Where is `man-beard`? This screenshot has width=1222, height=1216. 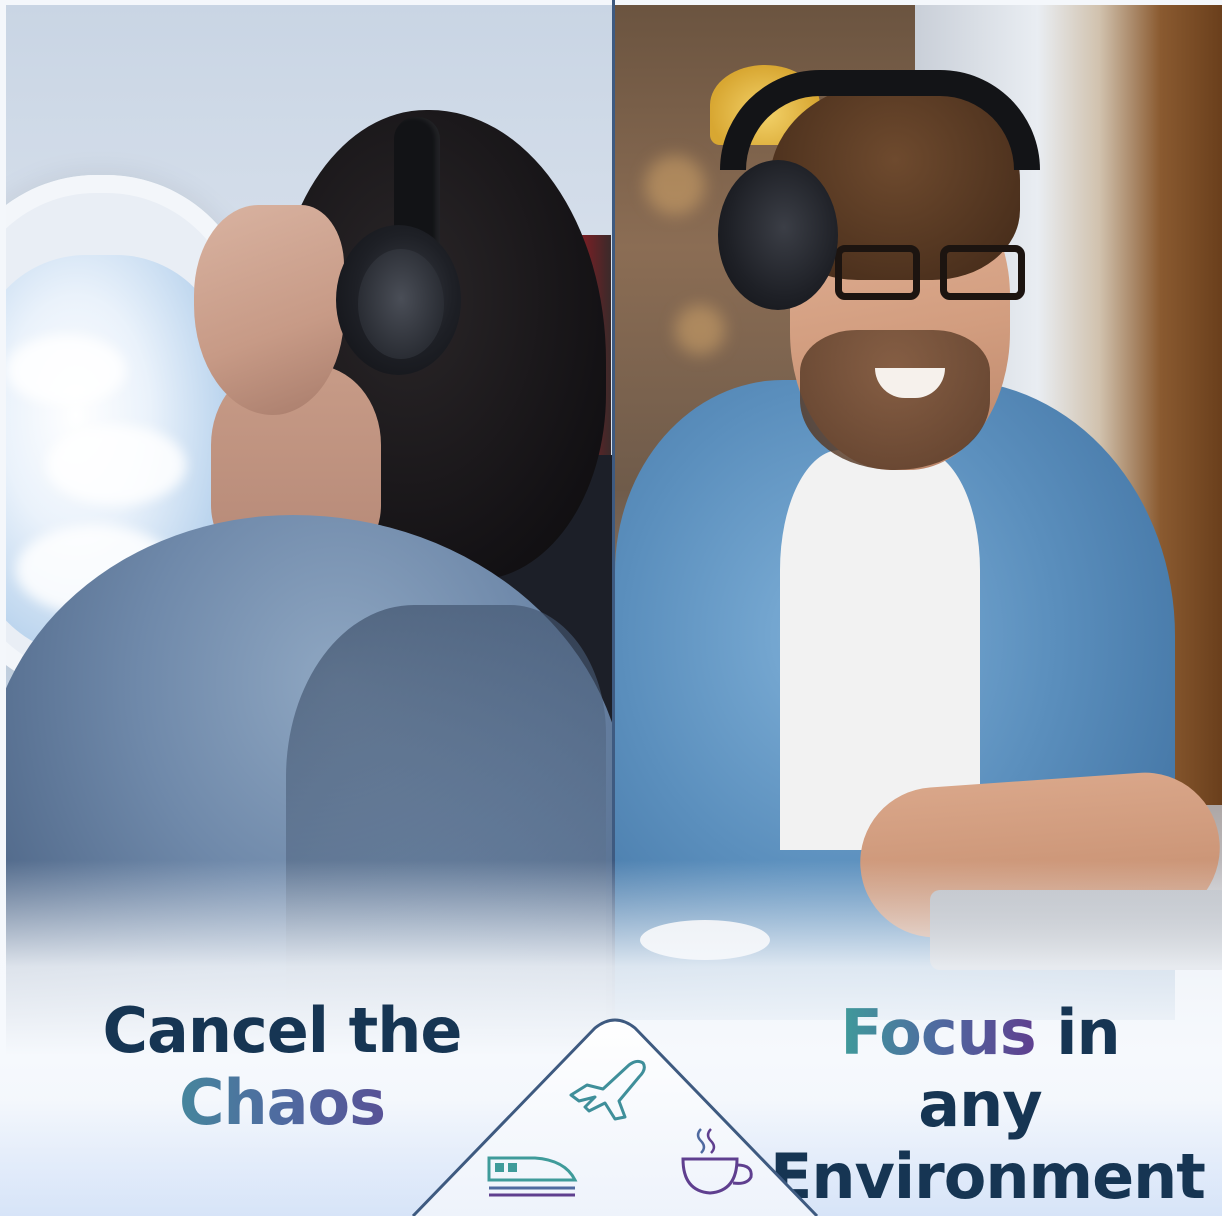 man-beard is located at coordinates (895, 400).